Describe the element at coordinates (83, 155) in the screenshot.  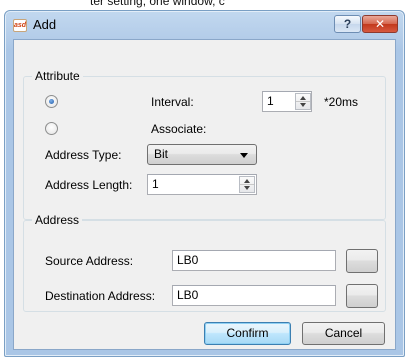
I see `address-type-label: Address Type:` at that location.